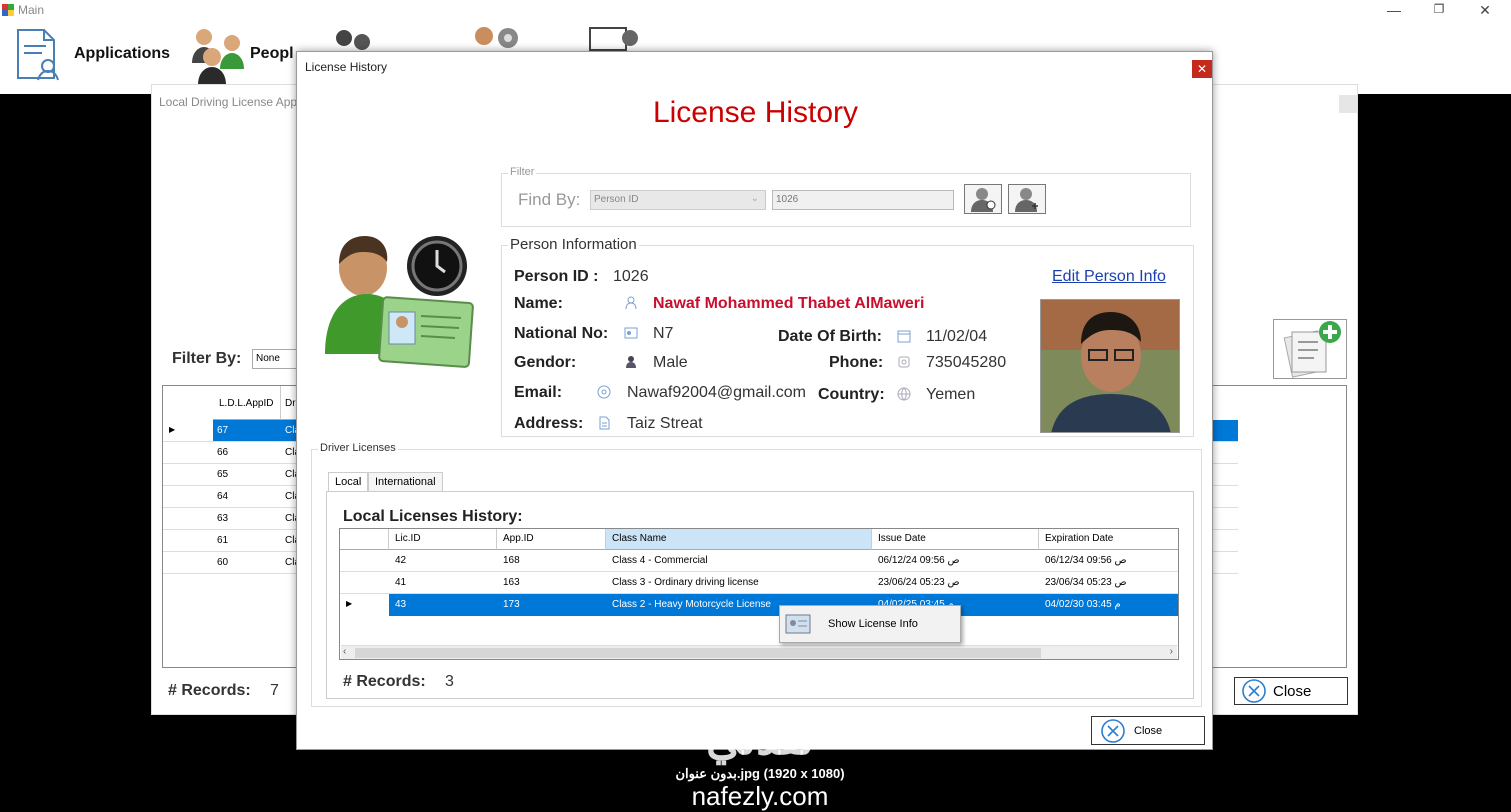 This screenshot has height=812, width=1511. I want to click on add-document-icon, so click(1312, 349).